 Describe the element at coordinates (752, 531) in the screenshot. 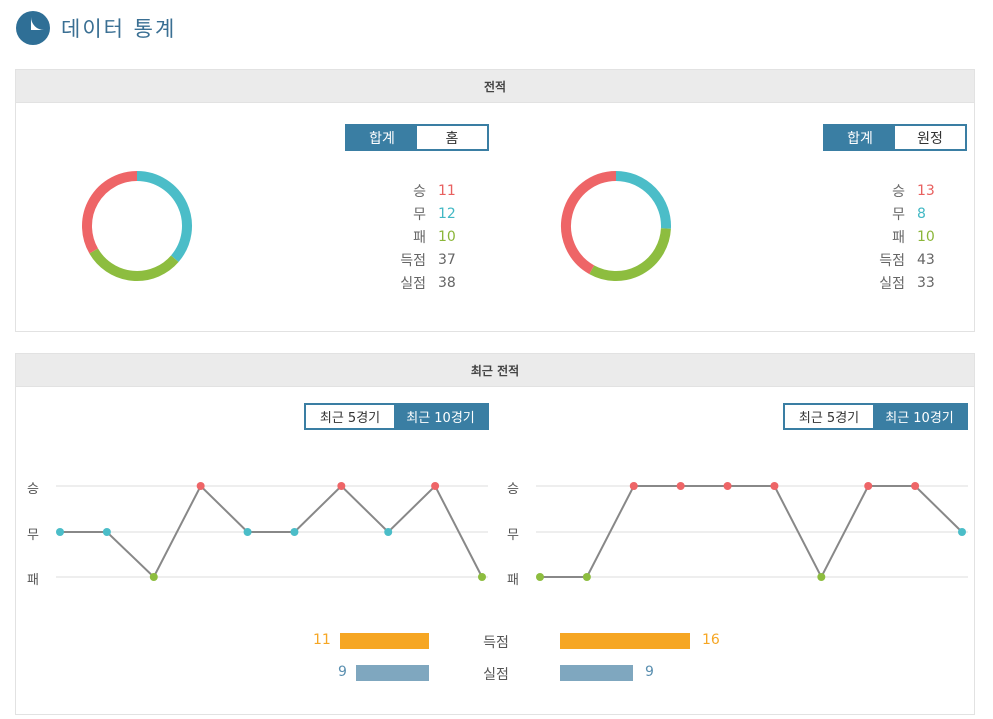

I see `away-trend-chart` at that location.